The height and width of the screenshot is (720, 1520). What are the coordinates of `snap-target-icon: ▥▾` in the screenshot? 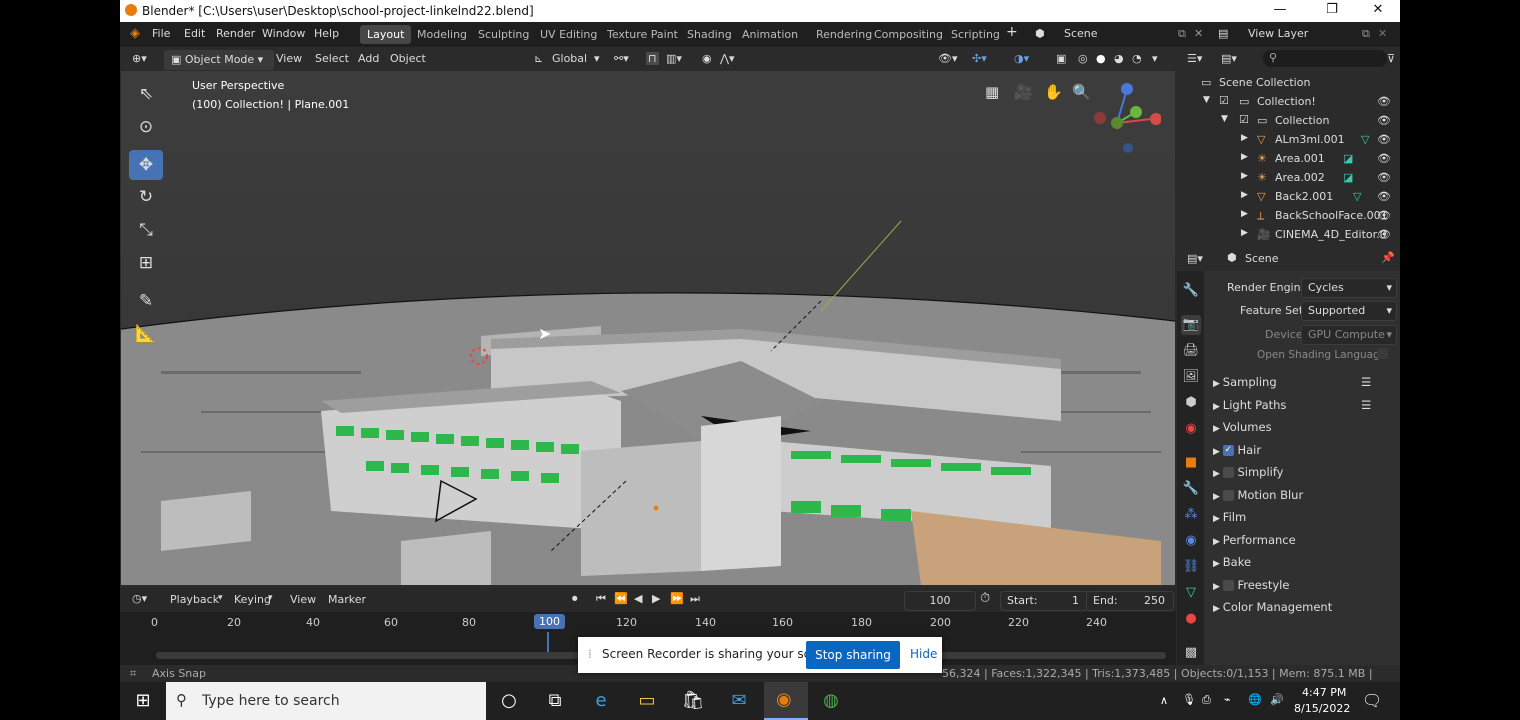 It's located at (674, 58).